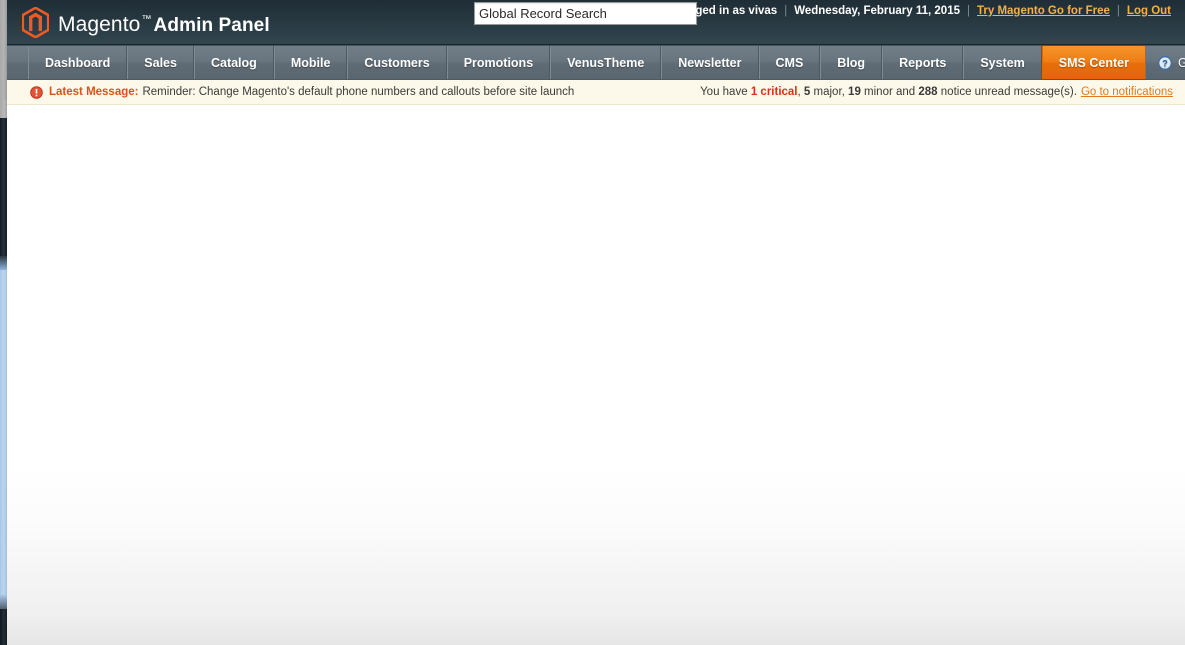  What do you see at coordinates (211, 25) in the screenshot?
I see `admin-panel-subtitle: Admin Panel` at bounding box center [211, 25].